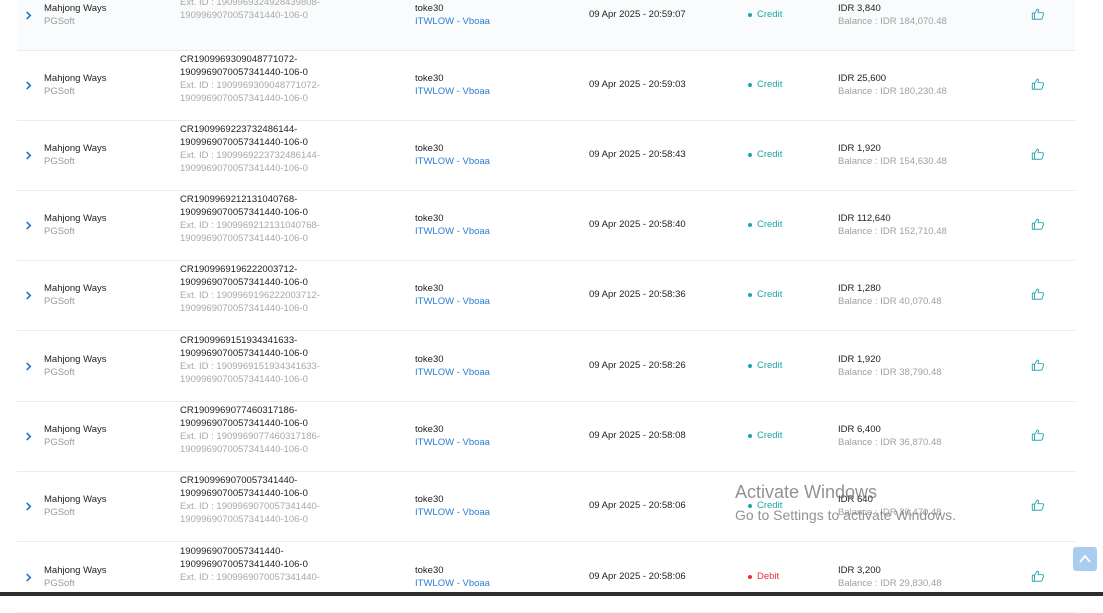  I want to click on balance-value: Balance : IDR 38,790.48, so click(890, 372).